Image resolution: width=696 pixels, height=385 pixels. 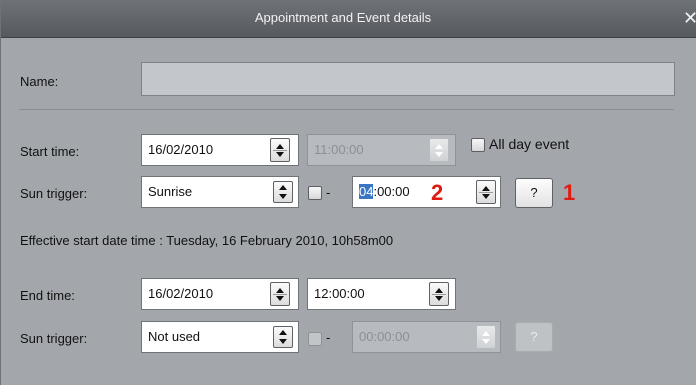 What do you see at coordinates (689, 18) in the screenshot?
I see `close-icon: ✕` at bounding box center [689, 18].